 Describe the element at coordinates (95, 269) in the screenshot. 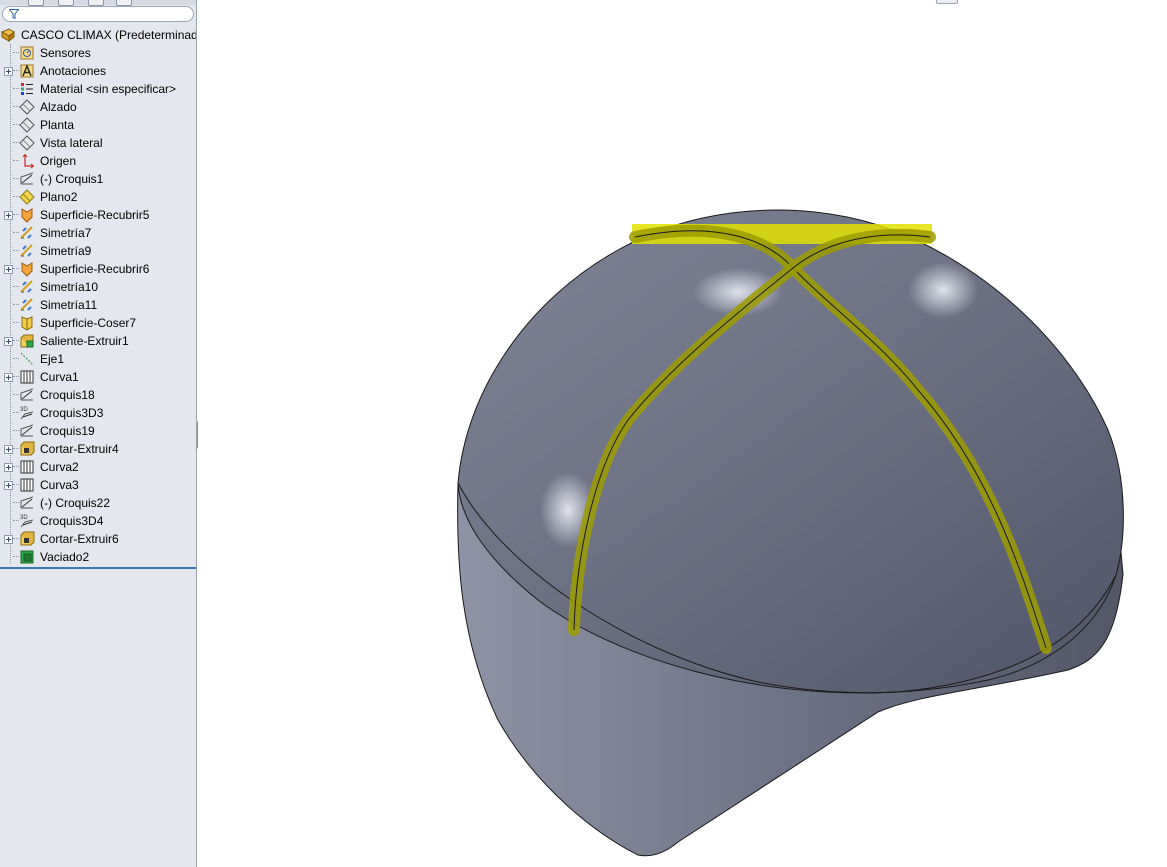

I see `tree-item-label: Superficie-Recubrir6` at that location.